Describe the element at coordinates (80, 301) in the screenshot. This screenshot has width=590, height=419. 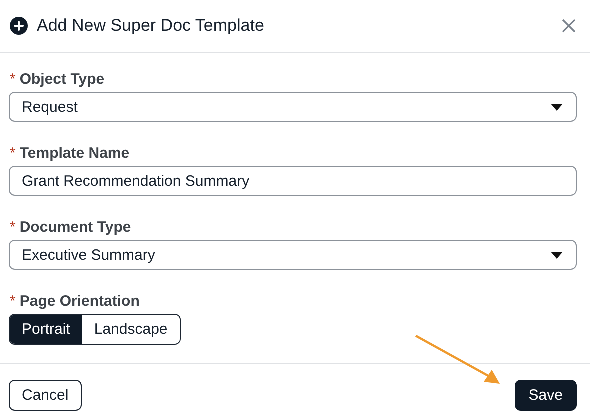
I see `field-label: Page Orientation` at that location.